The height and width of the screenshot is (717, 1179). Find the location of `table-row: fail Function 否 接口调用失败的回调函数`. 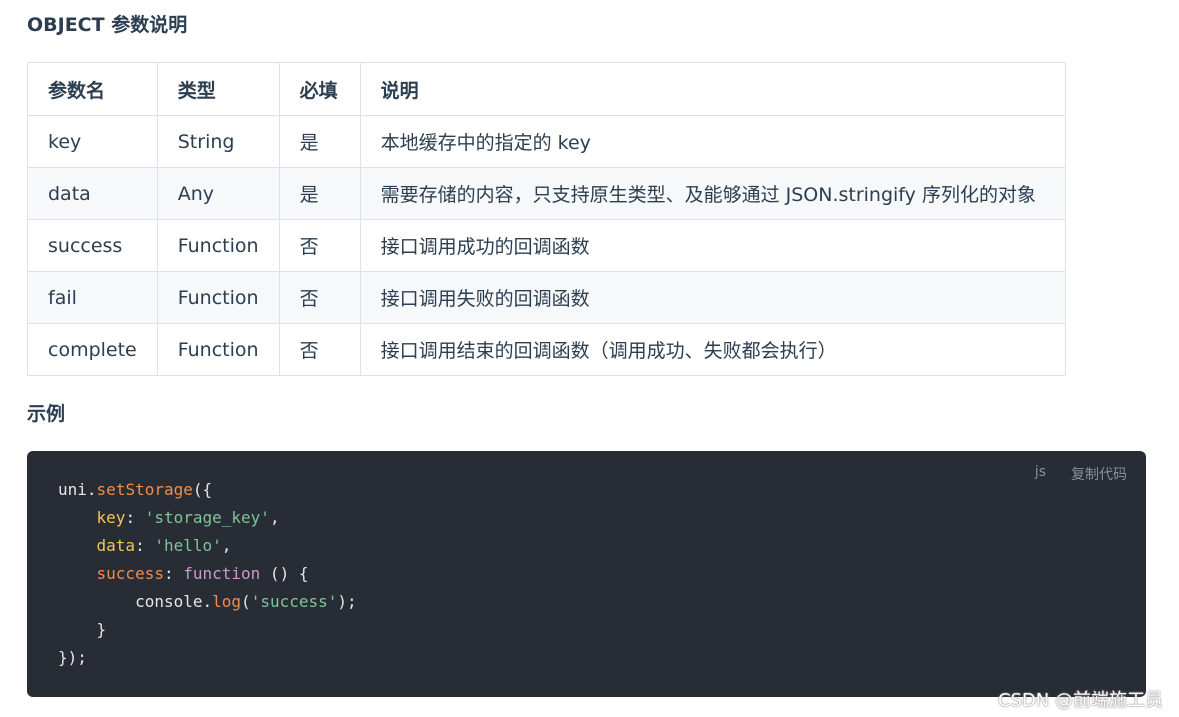

table-row: fail Function 否 接口调用失败的回调函数 is located at coordinates (547, 297).